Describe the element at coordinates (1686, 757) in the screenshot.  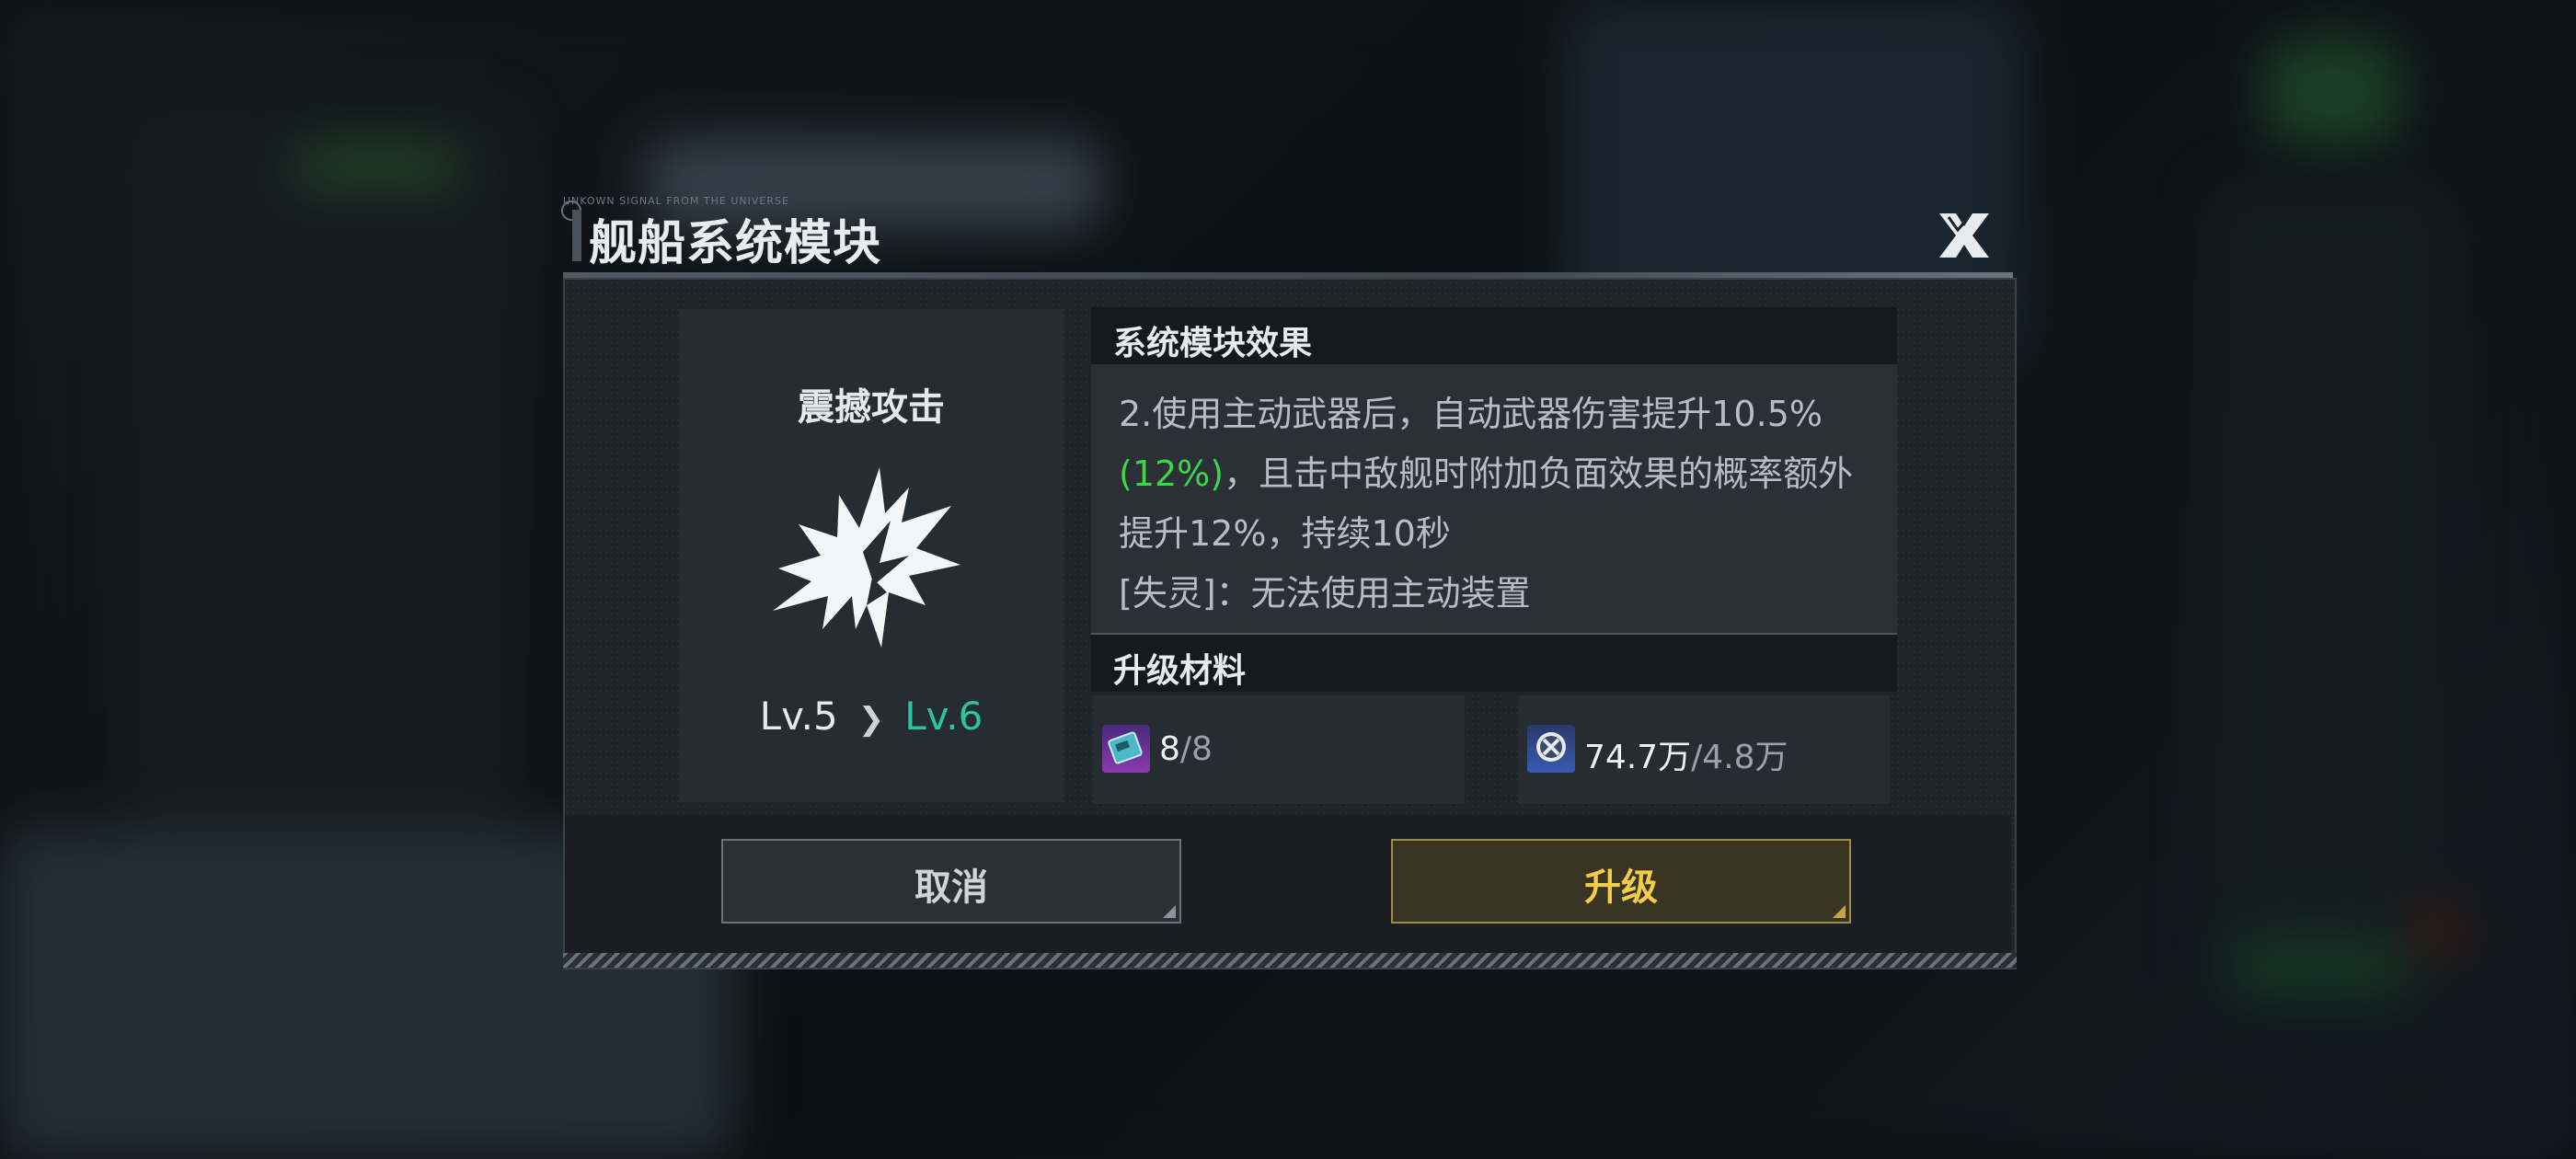
I see `material-count-coin: 74.7万/4.8万` at that location.